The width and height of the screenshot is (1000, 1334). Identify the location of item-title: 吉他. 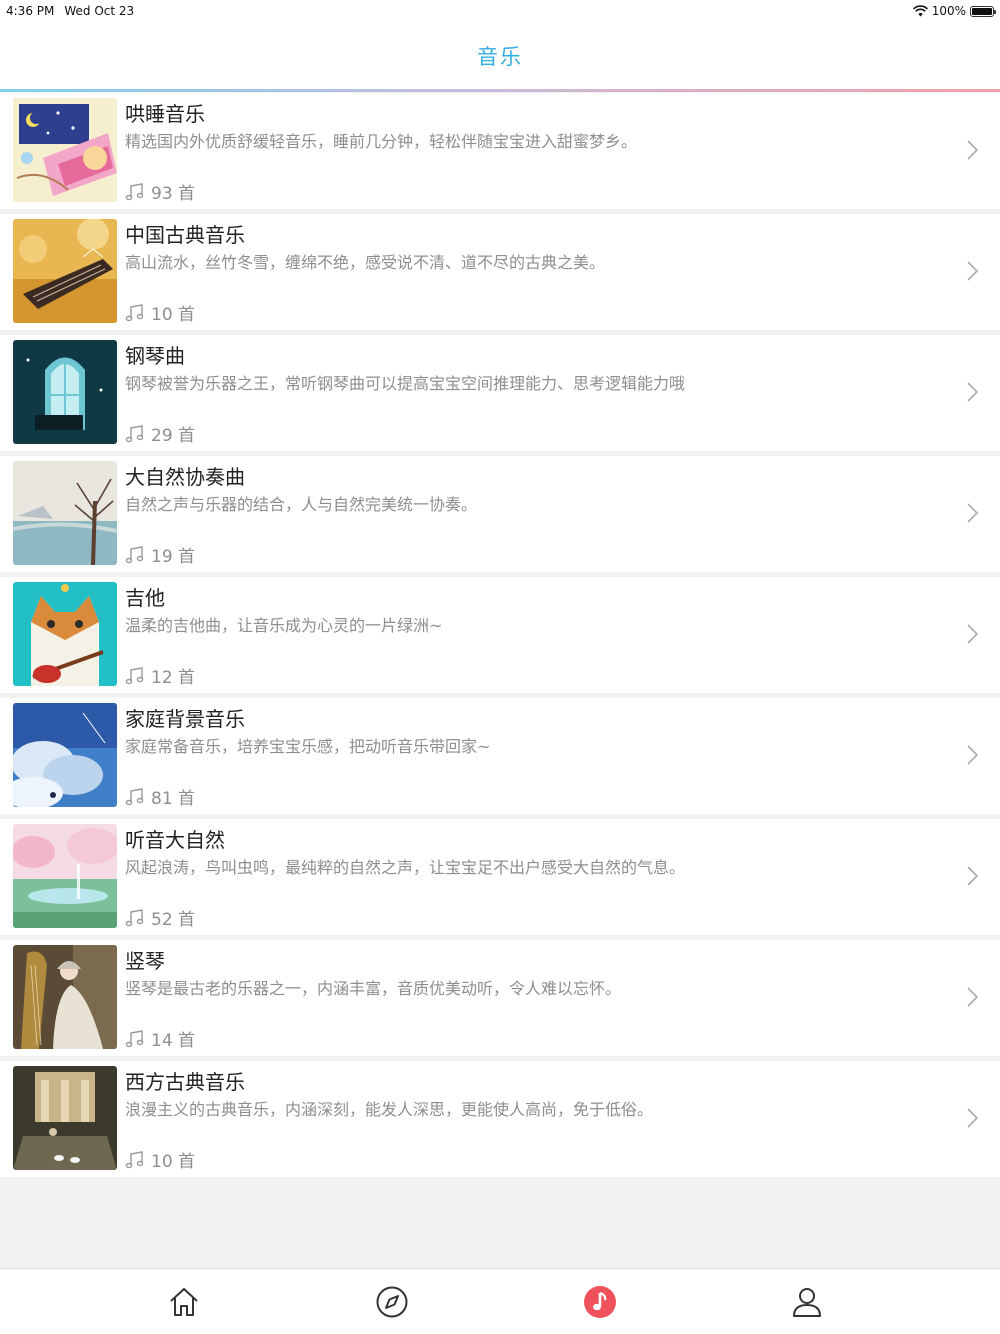
(145, 598).